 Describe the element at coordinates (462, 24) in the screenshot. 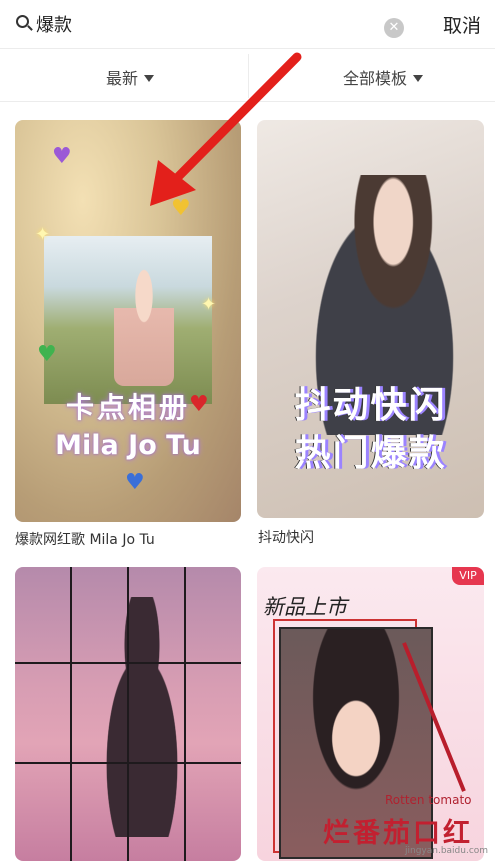

I see `cancel-button: 取消` at that location.